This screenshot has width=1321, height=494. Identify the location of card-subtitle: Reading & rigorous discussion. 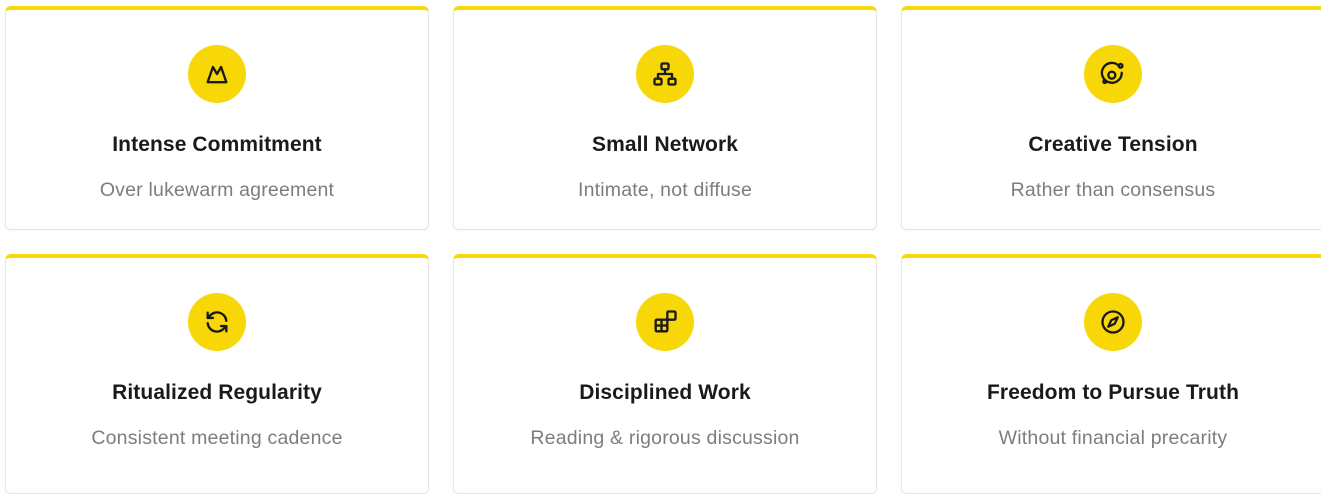
(665, 438).